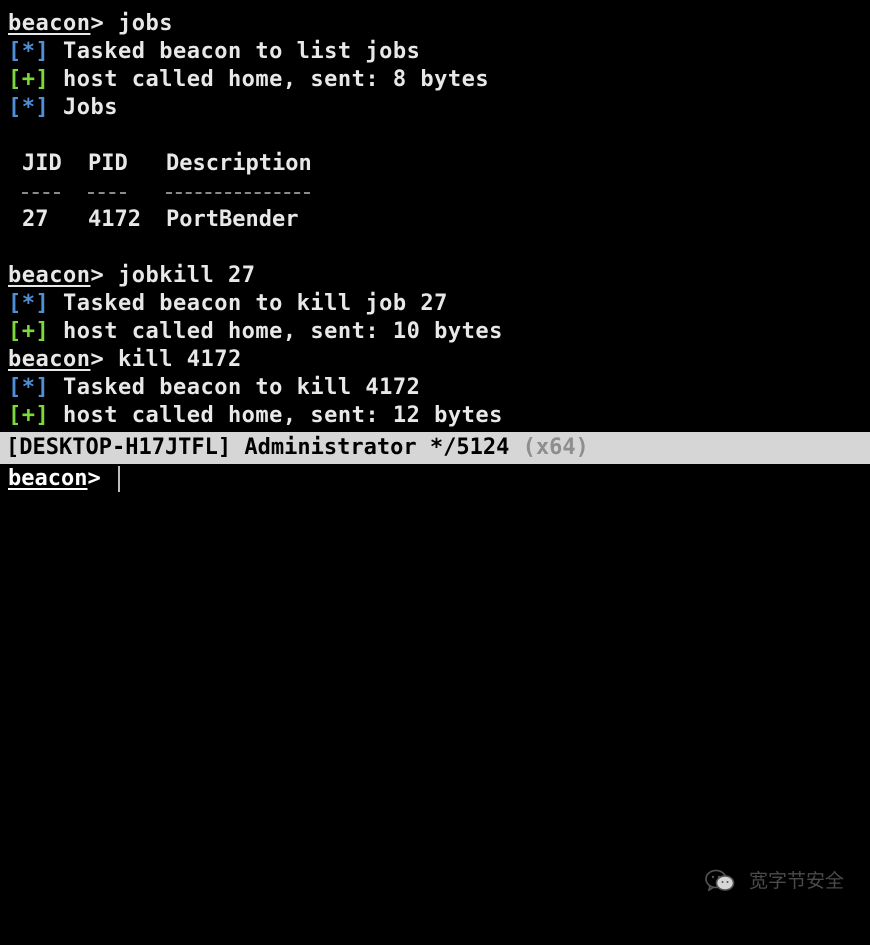 This screenshot has width=870, height=945. Describe the element at coordinates (42, 163) in the screenshot. I see `table-header-jid: JID` at that location.